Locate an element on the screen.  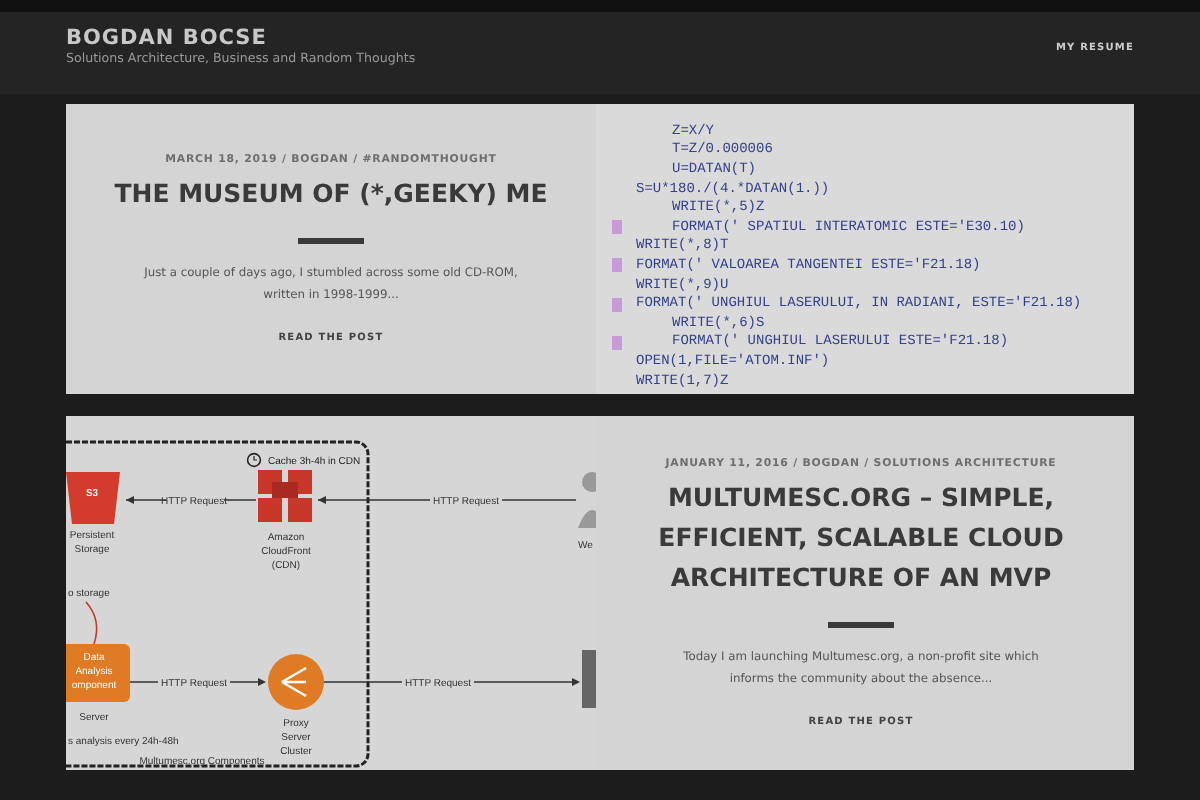
component-box is located at coordinates (98, 673).